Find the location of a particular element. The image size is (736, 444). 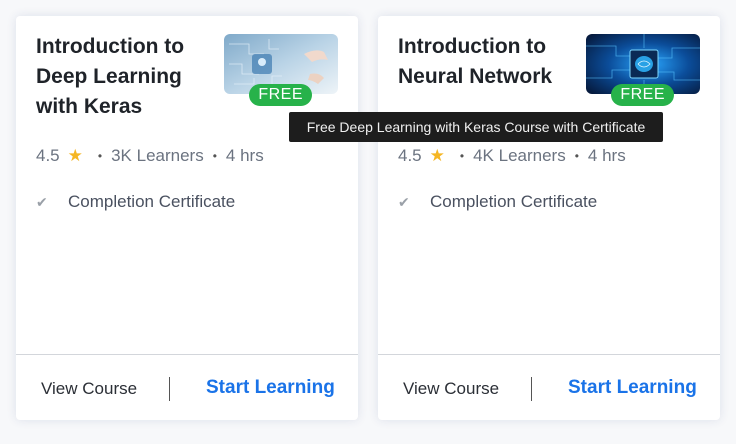

course-title: Introduction to Deep Learning with Keras is located at coordinates (126, 77).